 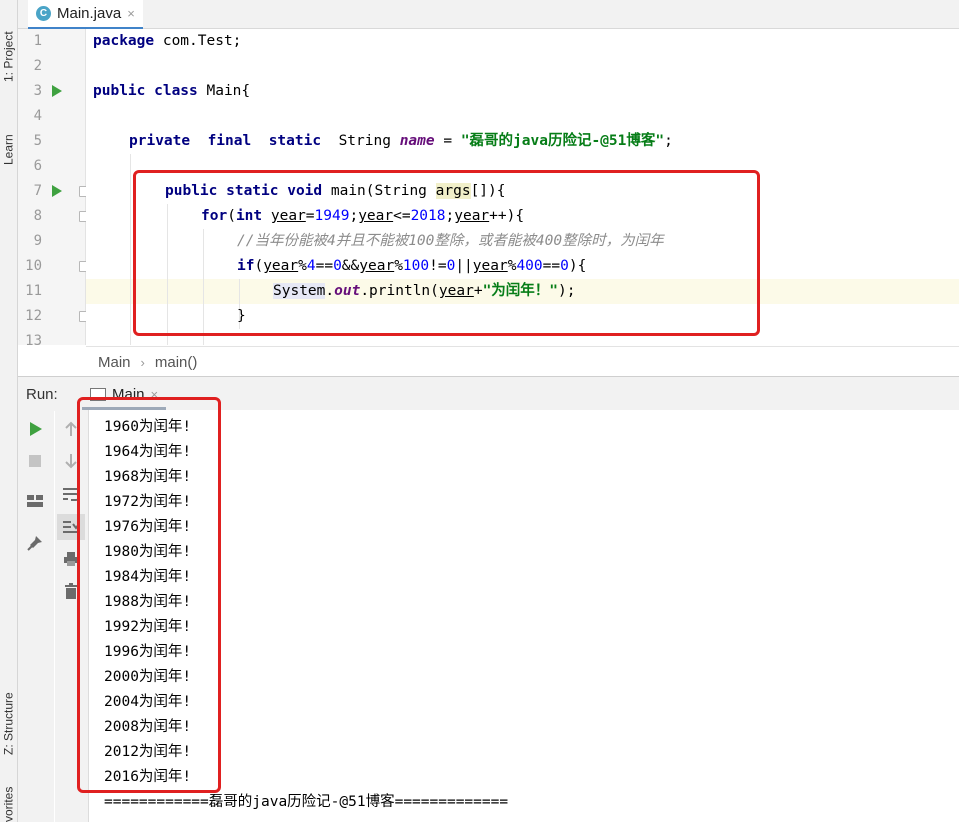 What do you see at coordinates (9, 411) in the screenshot?
I see `left-tool-strip: 1: Project Learn Z: Structure vorites` at bounding box center [9, 411].